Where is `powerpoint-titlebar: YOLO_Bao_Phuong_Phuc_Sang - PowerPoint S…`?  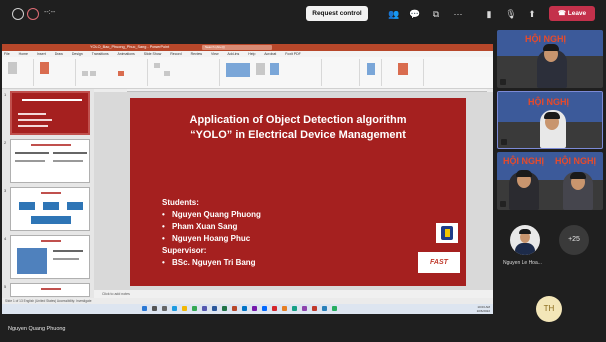
powerpoint-titlebar: YOLO_Bao_Phuong_Phuc_Sang - PowerPoint S… is located at coordinates (247, 47).